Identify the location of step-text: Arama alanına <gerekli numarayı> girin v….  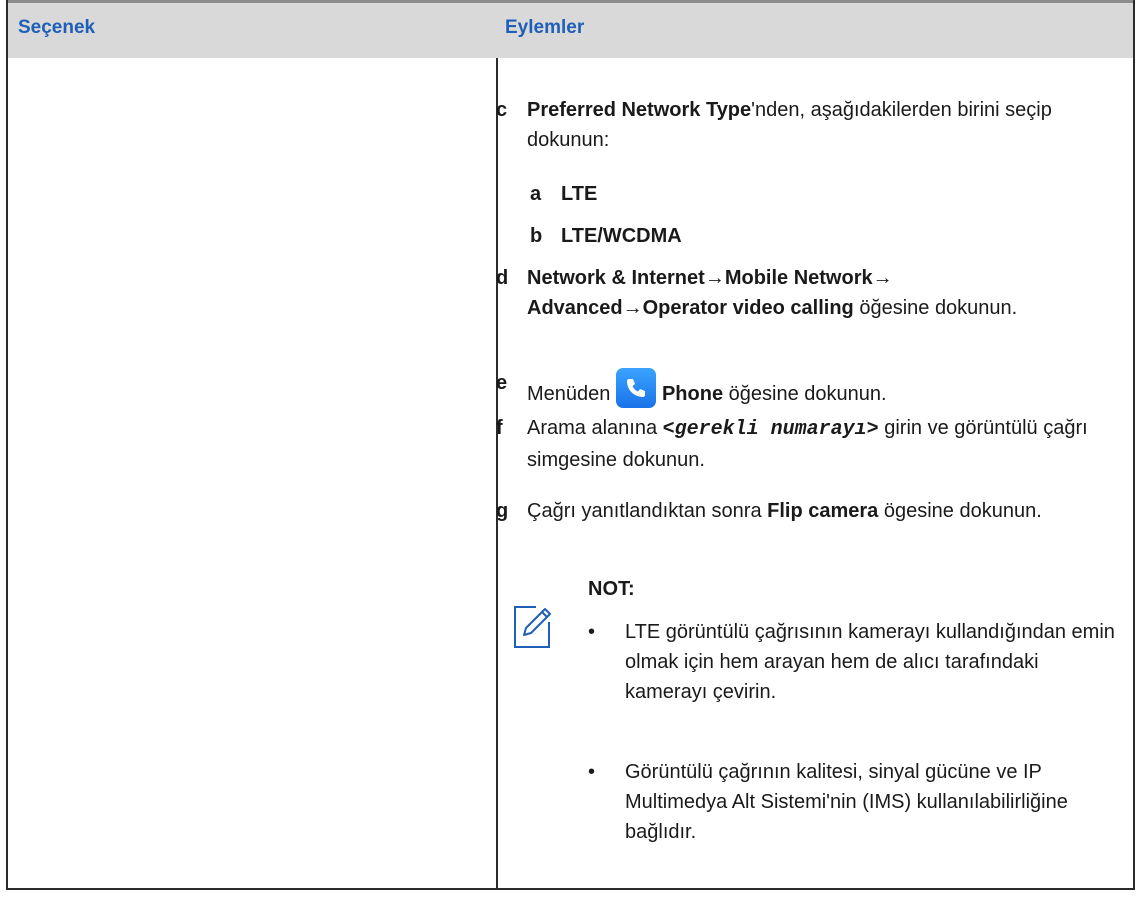
(812, 444).